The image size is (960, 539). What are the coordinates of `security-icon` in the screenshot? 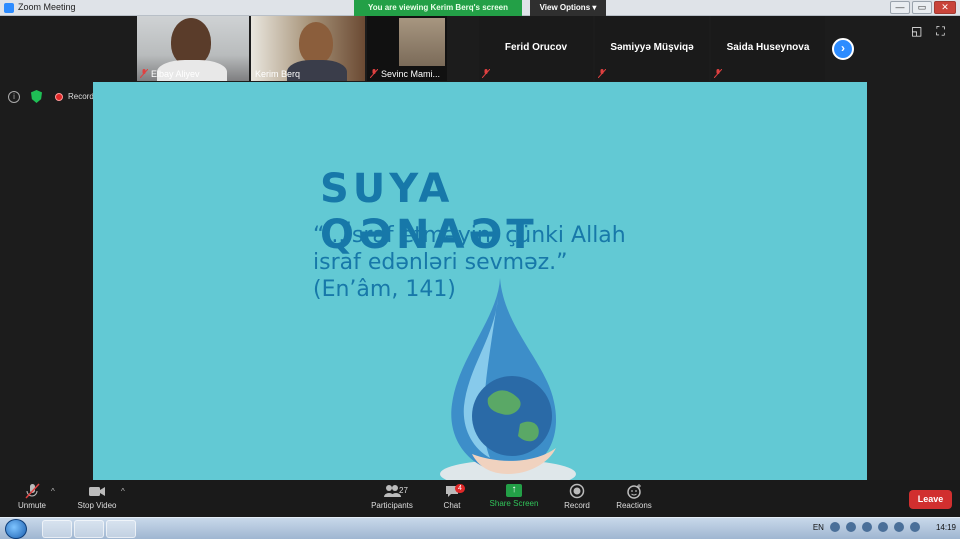 It's located at (882, 527).